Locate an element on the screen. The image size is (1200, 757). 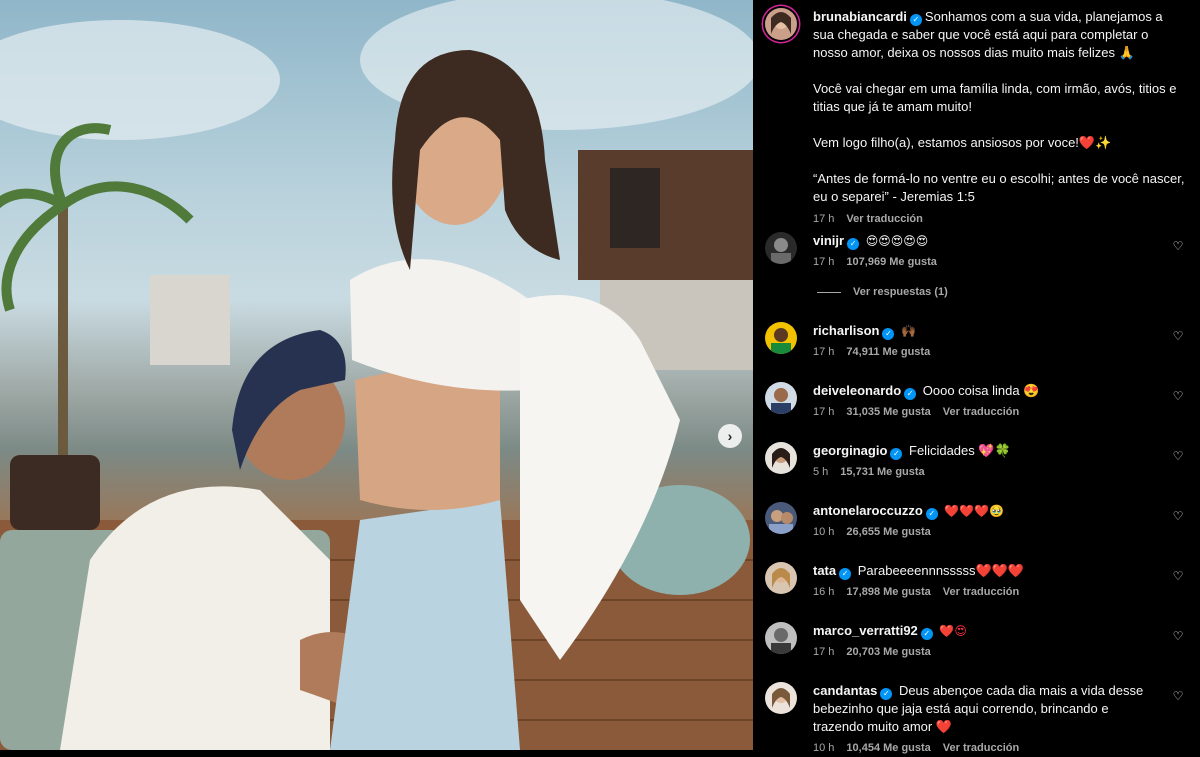
comment-text: ❤️😍 is located at coordinates (953, 631).